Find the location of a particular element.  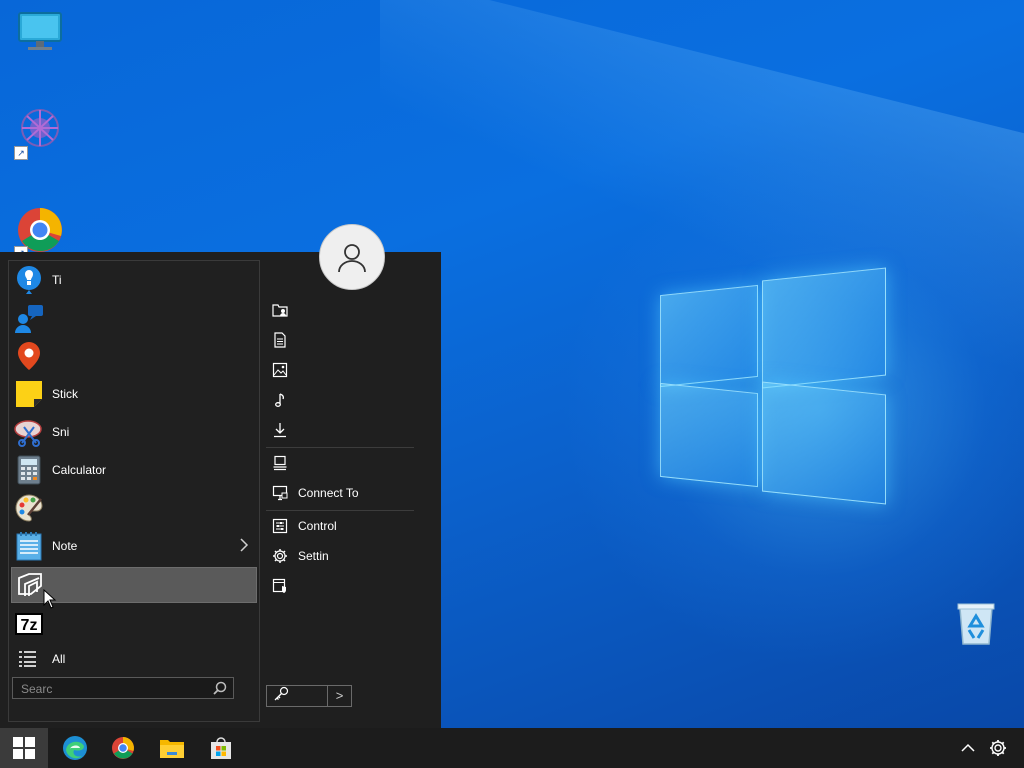

edge-icon is located at coordinates (75, 748).